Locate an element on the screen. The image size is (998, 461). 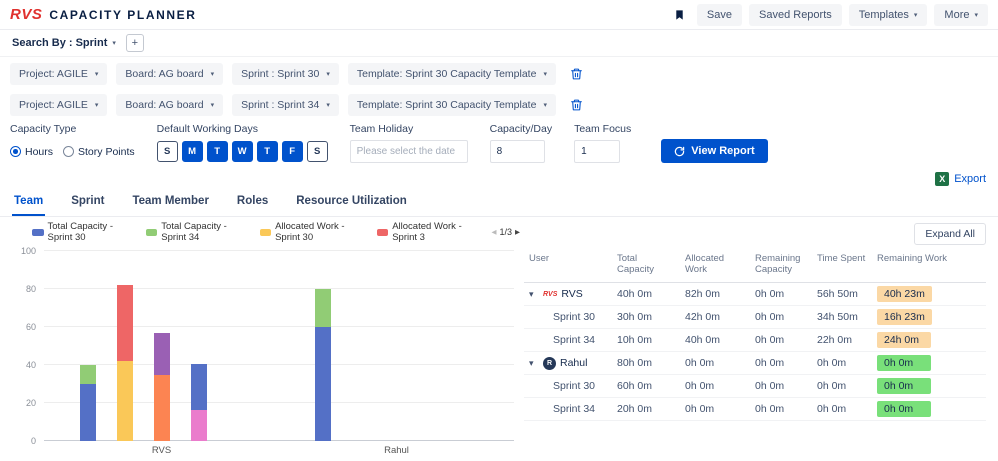
radio-icon is located at coordinates (15, 151).